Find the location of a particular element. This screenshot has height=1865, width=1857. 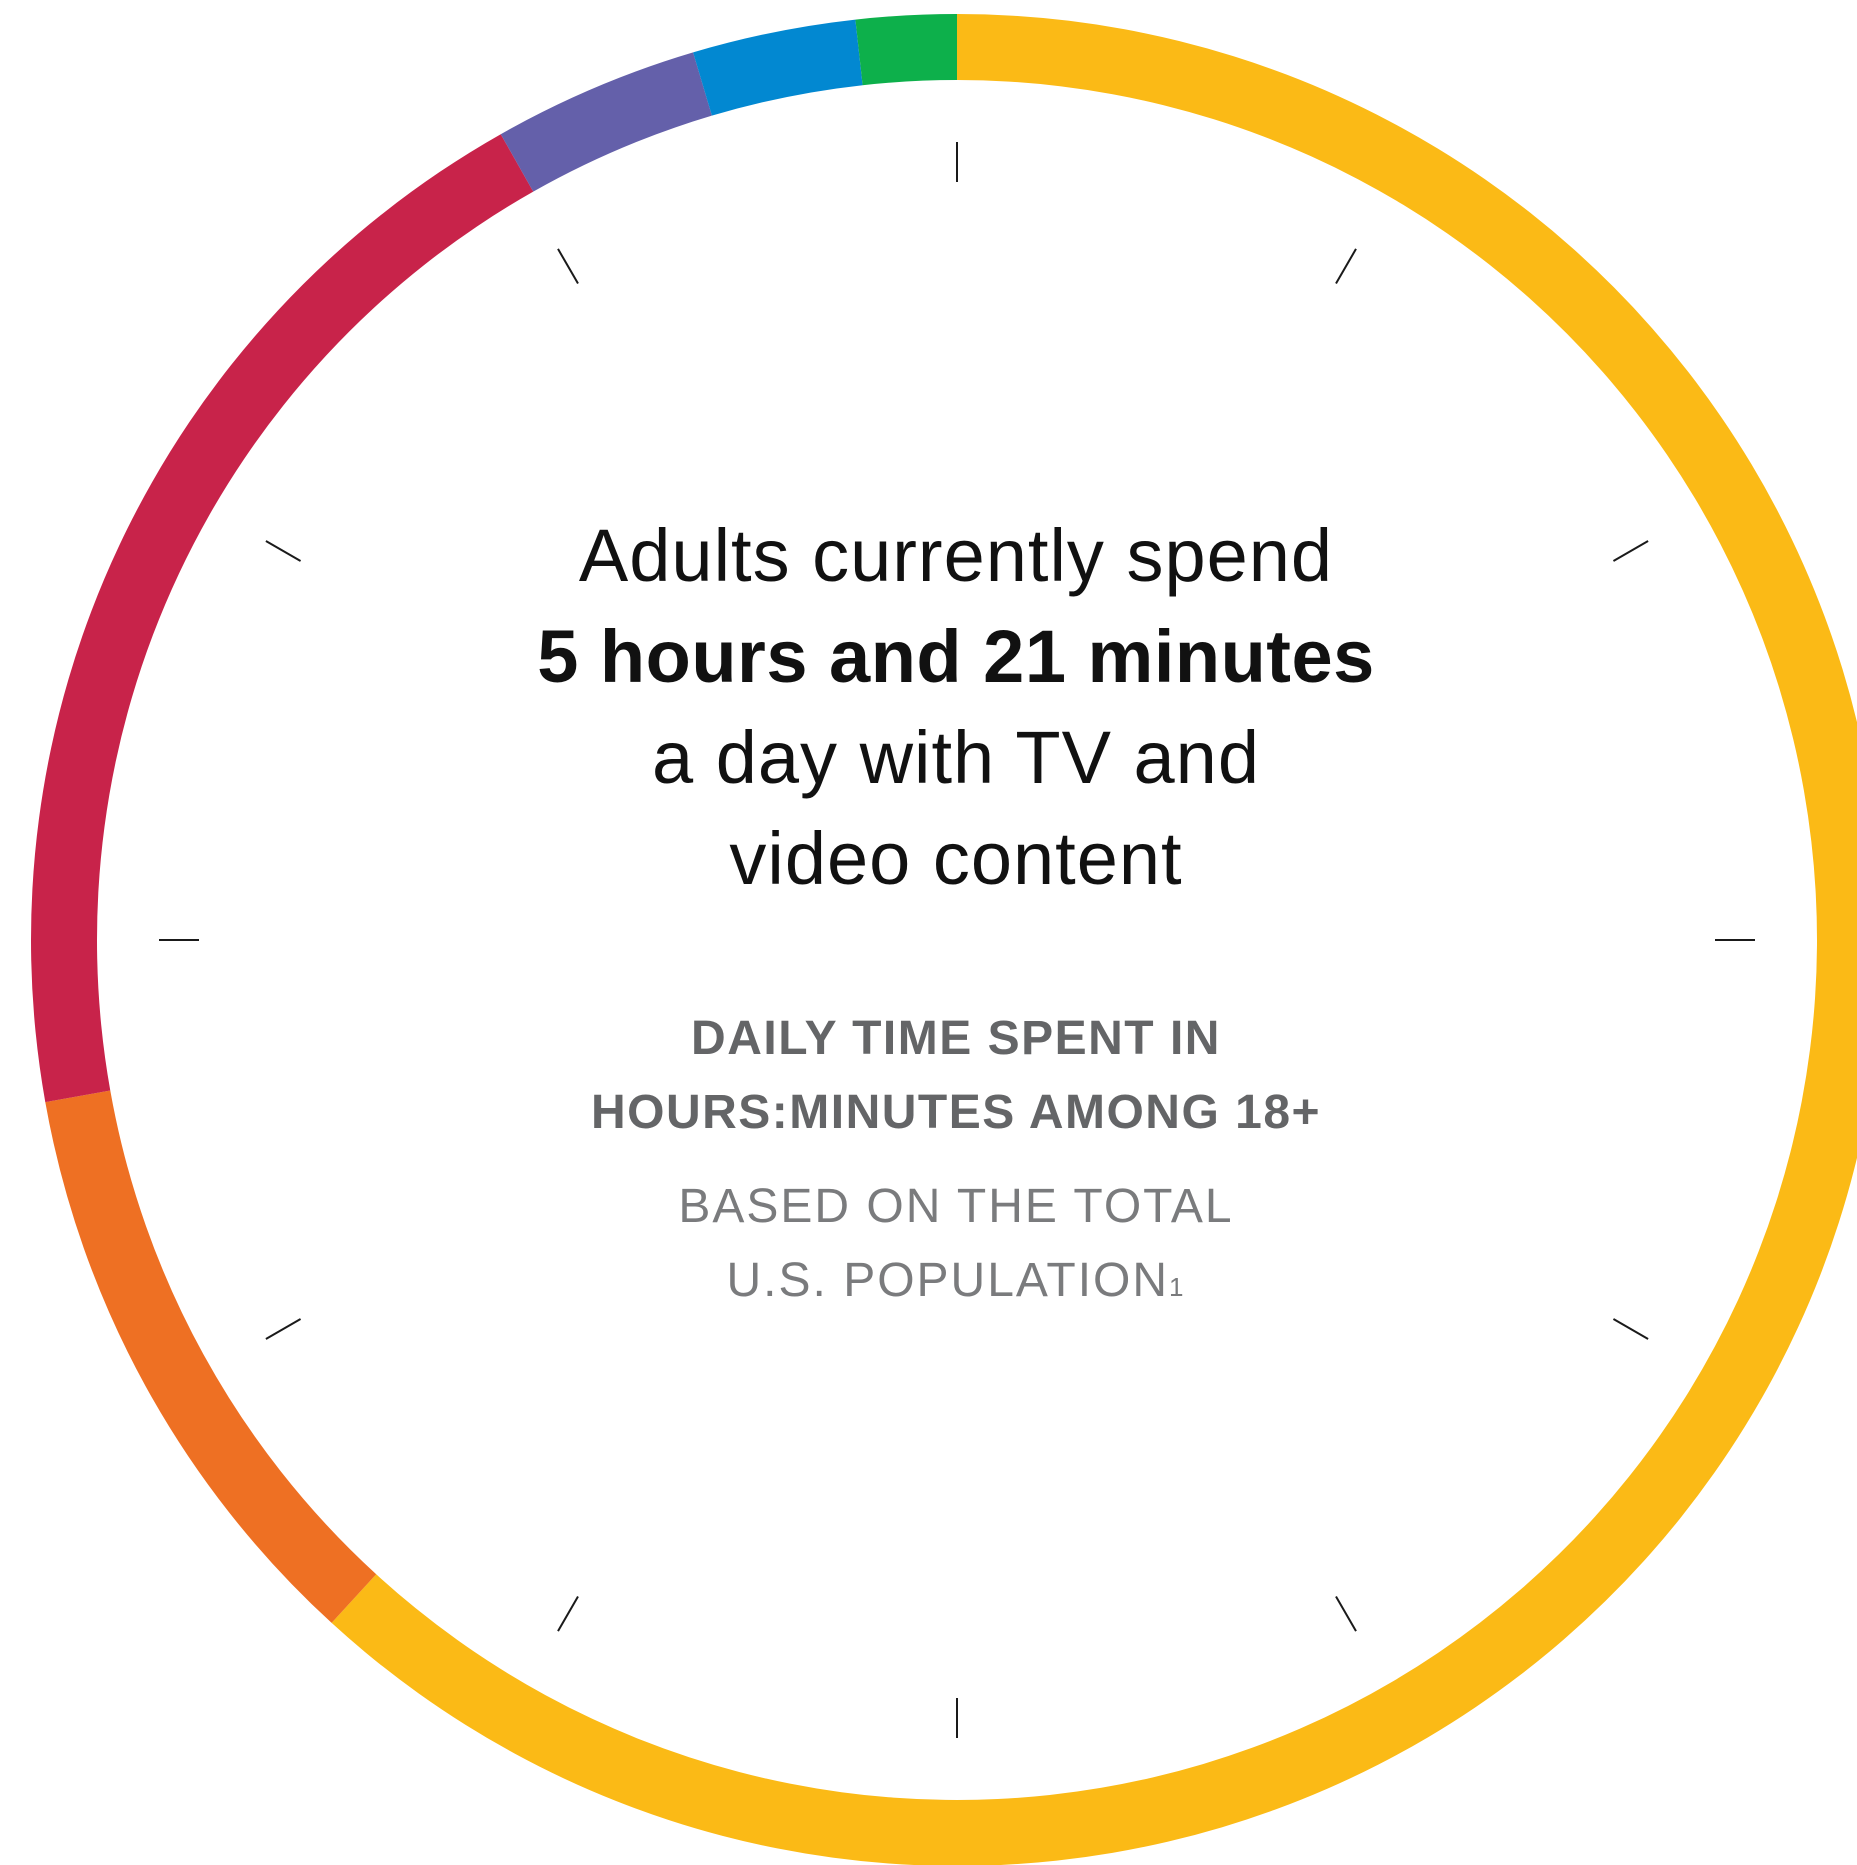

footnote-marker: 1 is located at coordinates (1177, 1287).